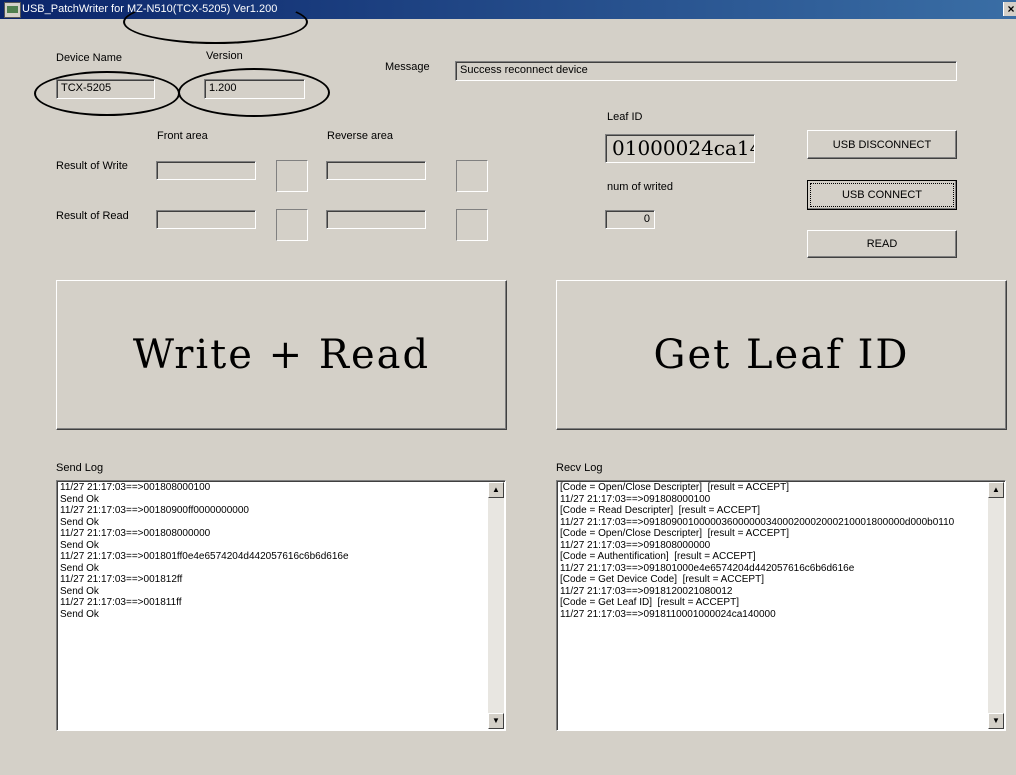 This screenshot has width=1016, height=775. I want to click on close-icon: ×, so click(1009, 9).